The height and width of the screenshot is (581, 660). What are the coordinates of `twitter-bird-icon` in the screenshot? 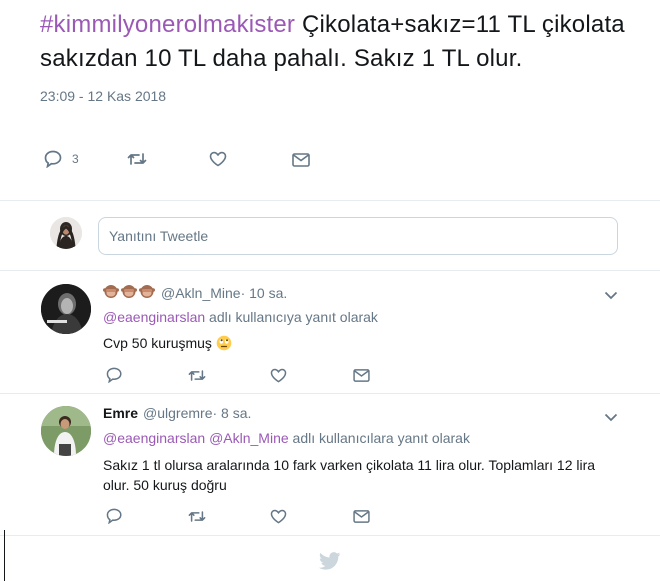 It's located at (329, 561).